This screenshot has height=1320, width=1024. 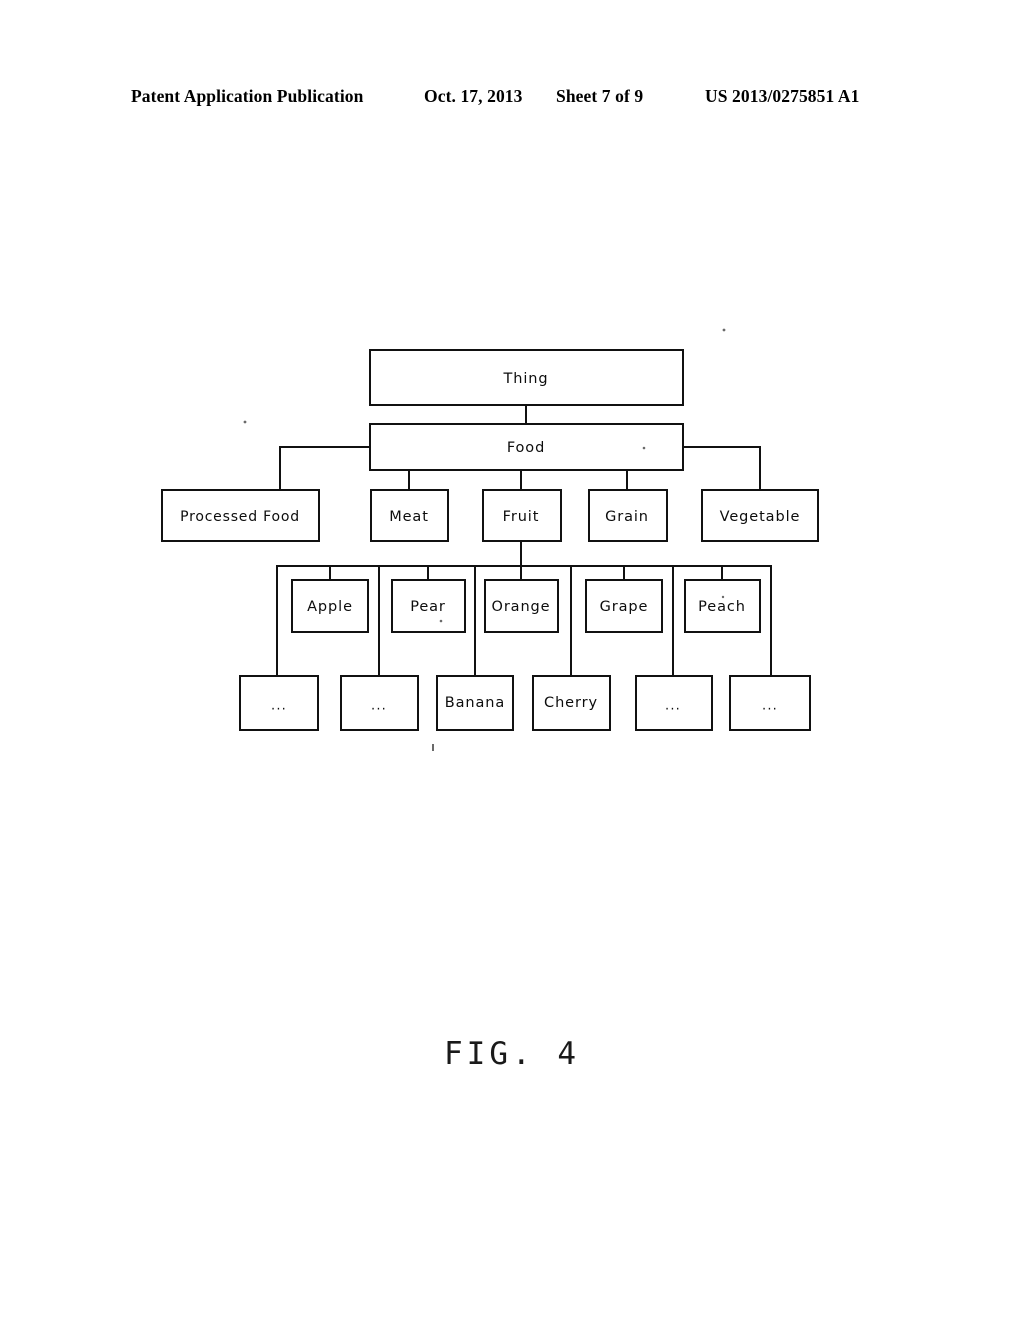 I want to click on node-processed-food: Processed Food, so click(x=240, y=515).